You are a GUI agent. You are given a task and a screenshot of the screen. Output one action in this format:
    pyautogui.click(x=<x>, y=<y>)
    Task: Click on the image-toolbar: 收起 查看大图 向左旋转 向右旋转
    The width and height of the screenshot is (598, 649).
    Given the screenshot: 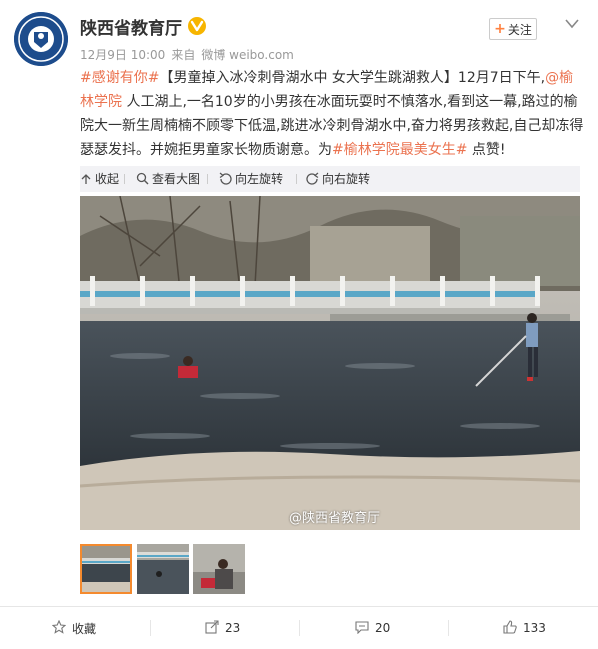 What is the action you would take?
    pyautogui.click(x=330, y=179)
    